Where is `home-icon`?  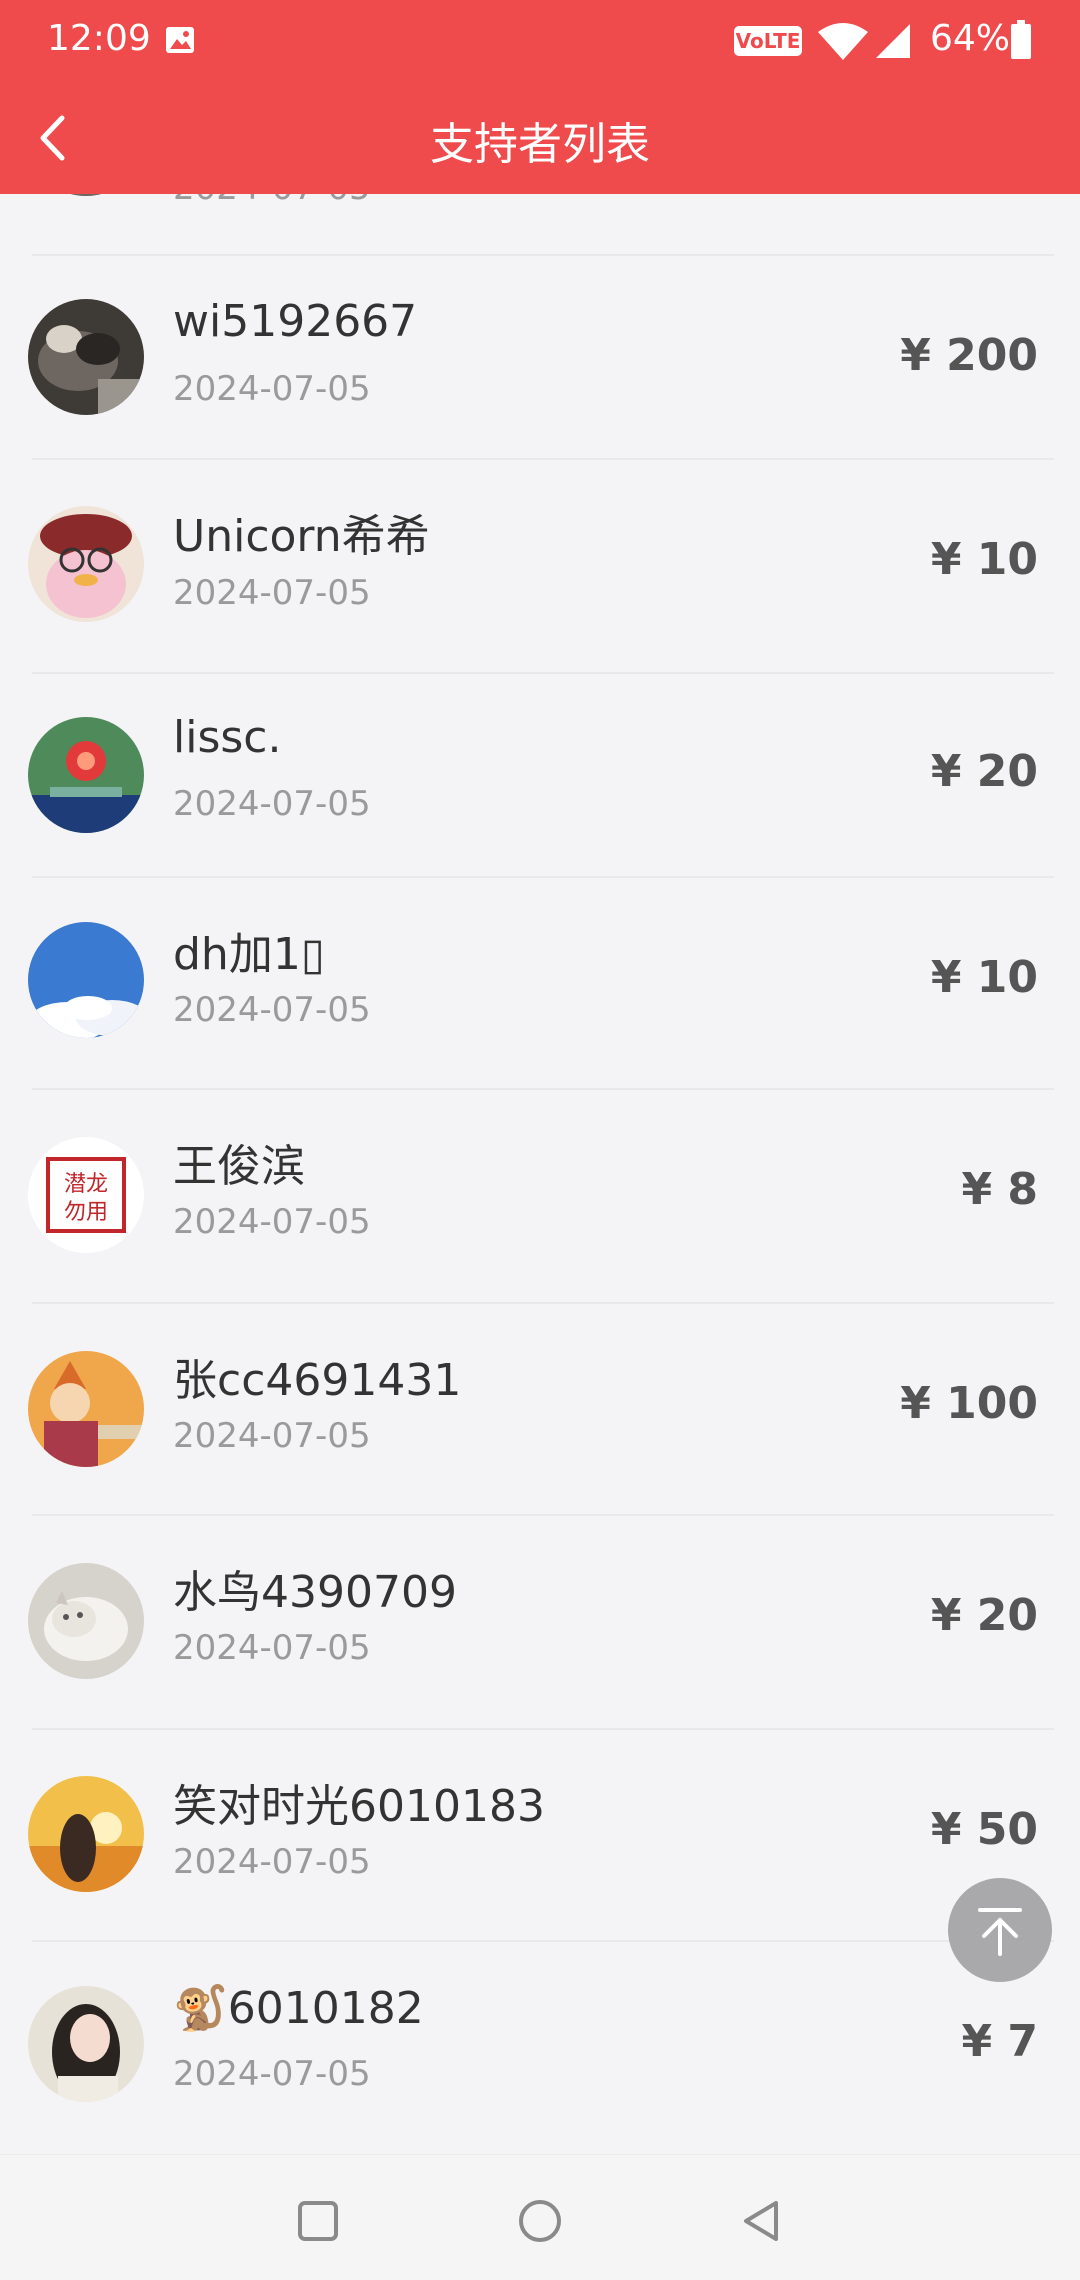
home-icon is located at coordinates (540, 2221).